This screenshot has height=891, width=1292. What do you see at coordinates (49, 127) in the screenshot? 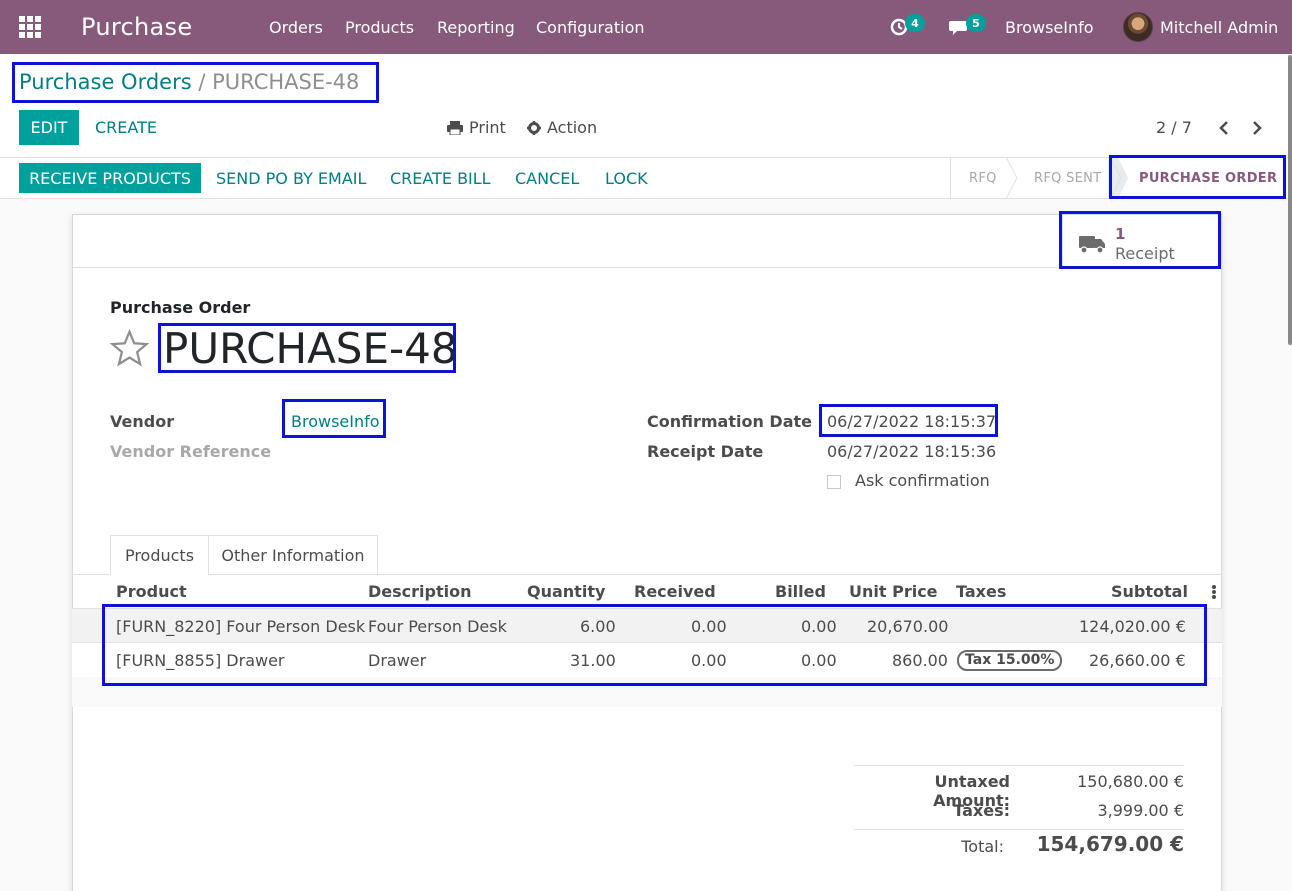
I see `edit-button: EDIT` at bounding box center [49, 127].